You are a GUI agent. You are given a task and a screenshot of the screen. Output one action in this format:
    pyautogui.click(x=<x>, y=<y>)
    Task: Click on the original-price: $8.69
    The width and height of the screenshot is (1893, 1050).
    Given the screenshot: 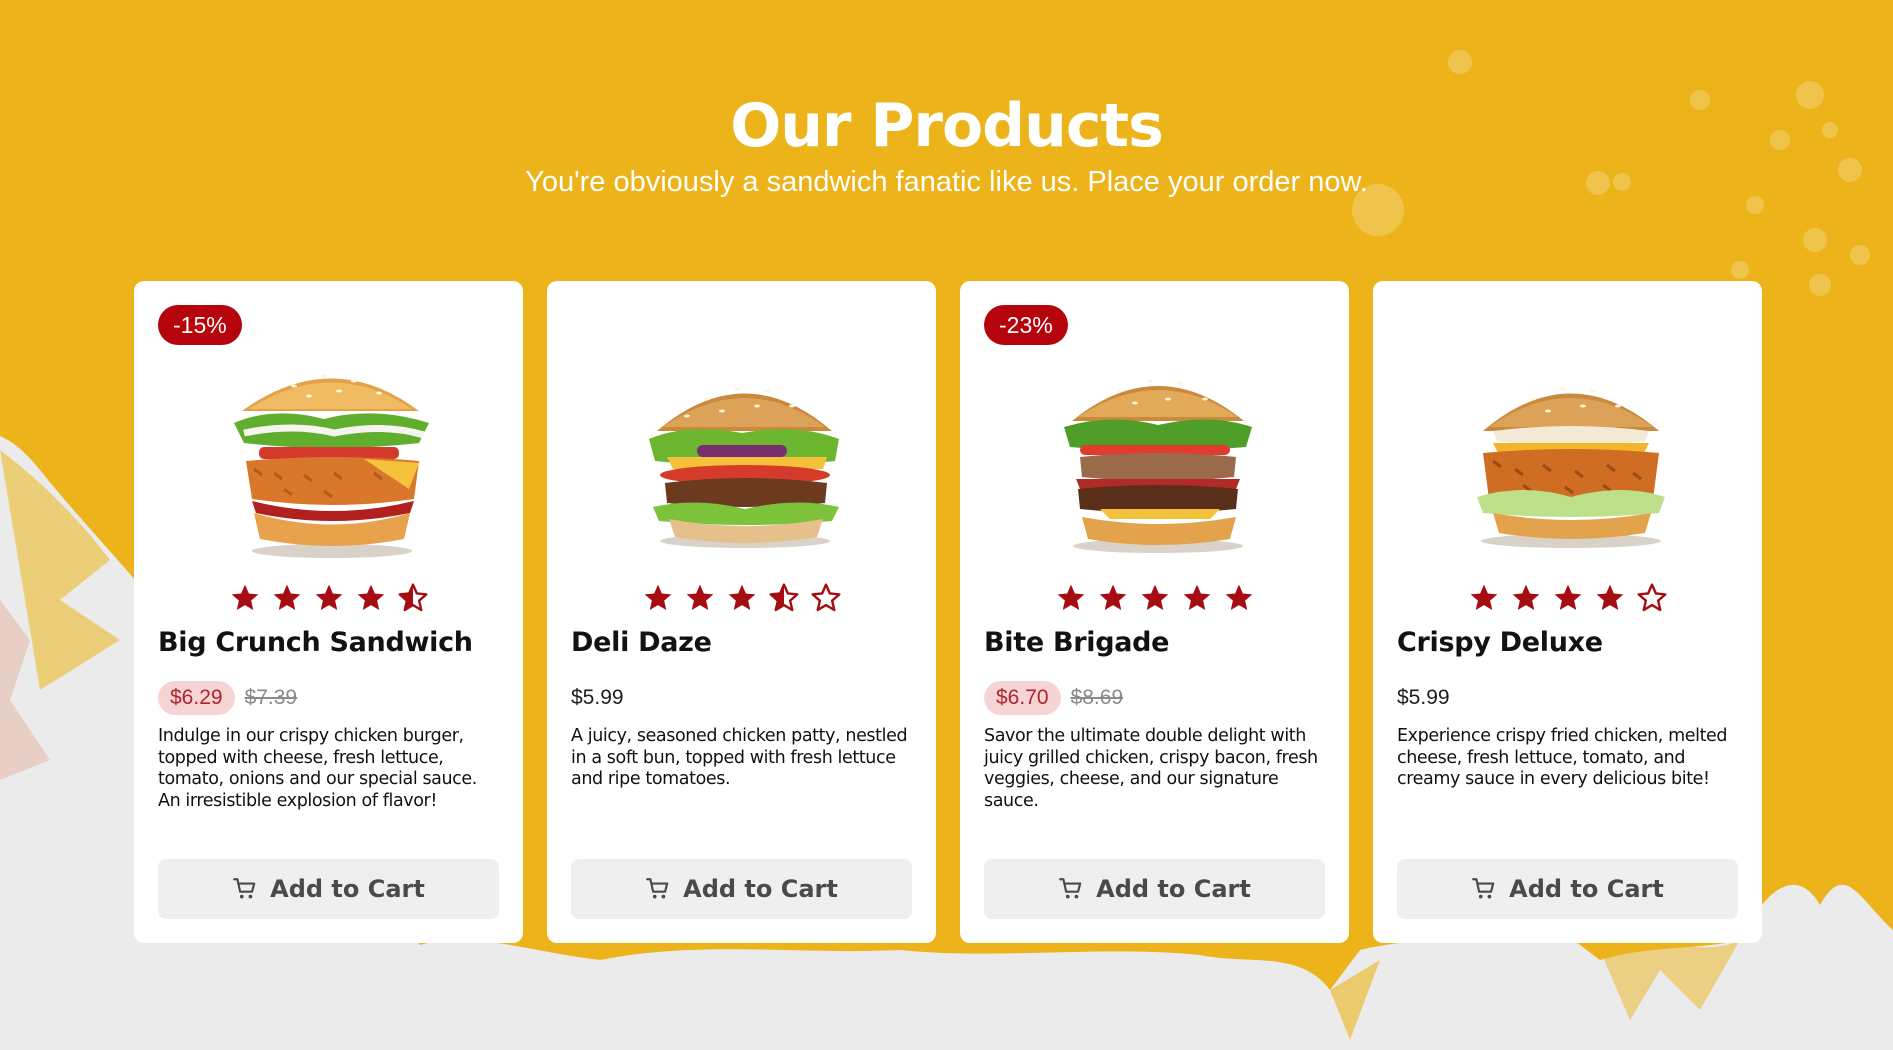 What is the action you would take?
    pyautogui.click(x=1097, y=697)
    